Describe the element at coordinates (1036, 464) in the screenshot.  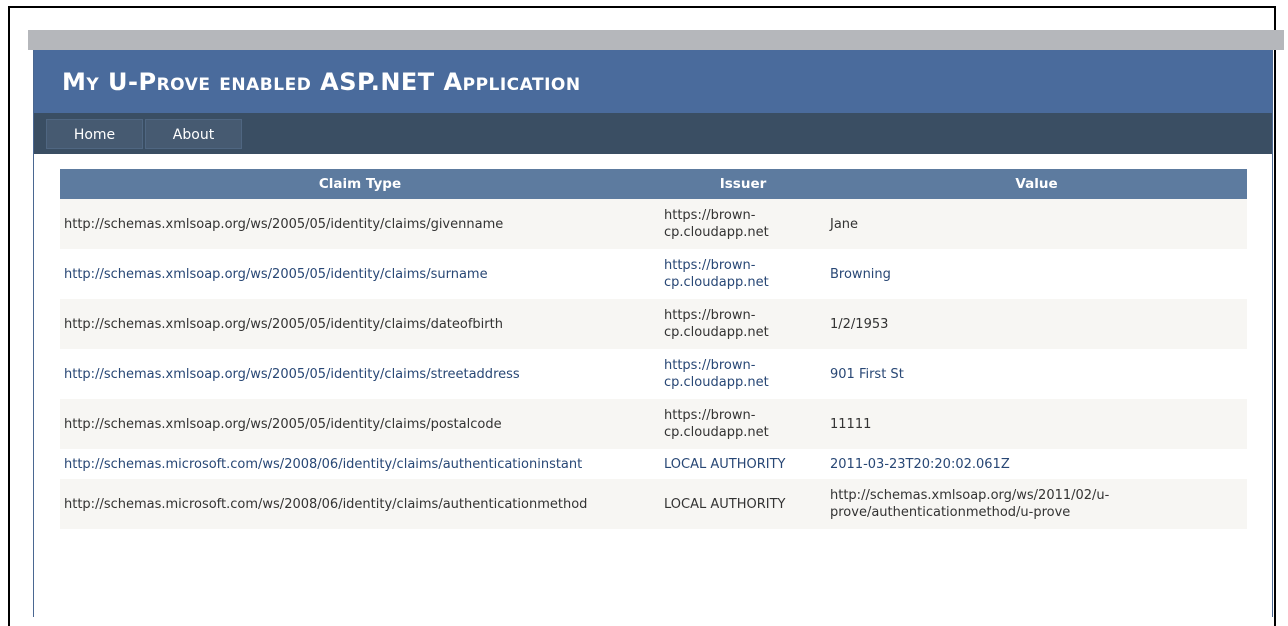
I see `value-cell: 2011-03-23T20:20:02.061Z` at that location.